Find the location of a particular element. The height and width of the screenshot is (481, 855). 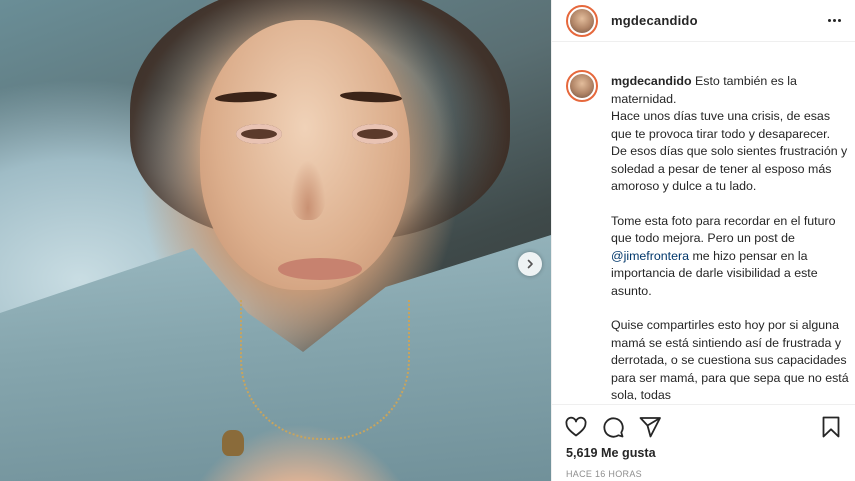

bookmark-icon is located at coordinates (831, 427).